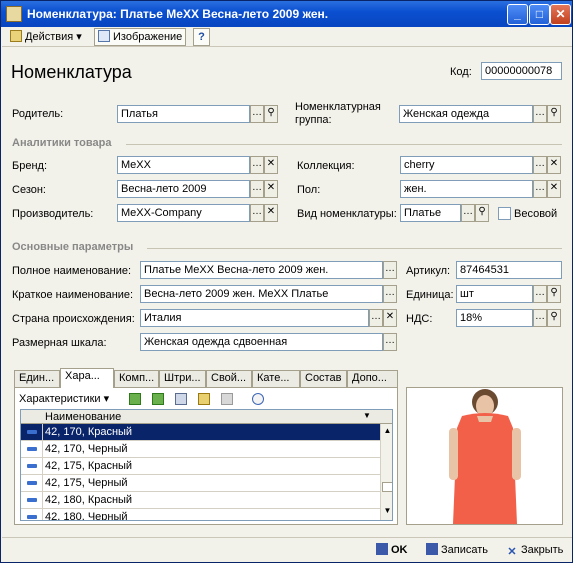 The width and height of the screenshot is (573, 563). I want to click on article-field: 87464531, so click(509, 270).